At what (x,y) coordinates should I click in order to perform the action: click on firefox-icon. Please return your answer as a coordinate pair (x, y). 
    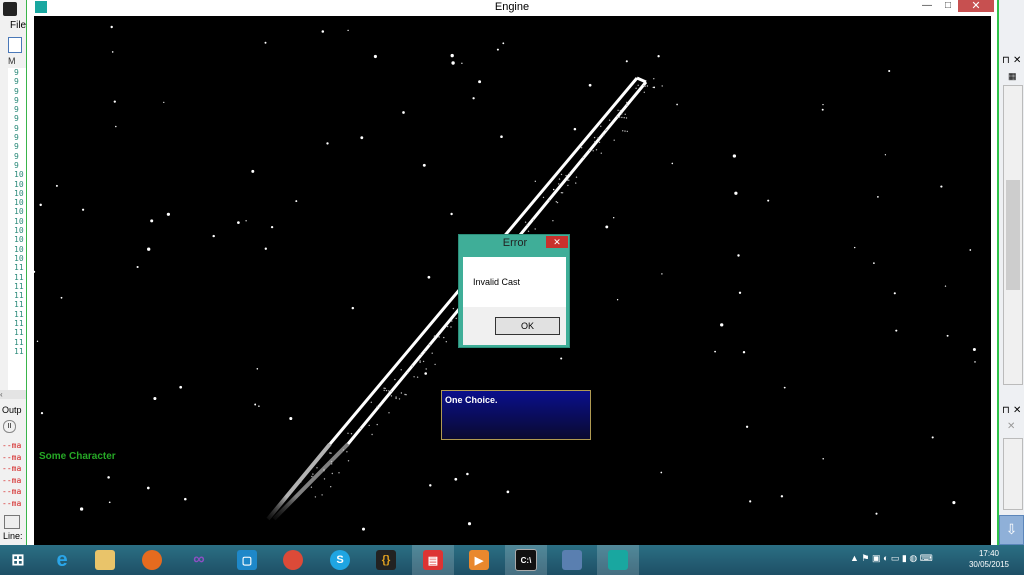
    Looking at the image, I should click on (152, 560).